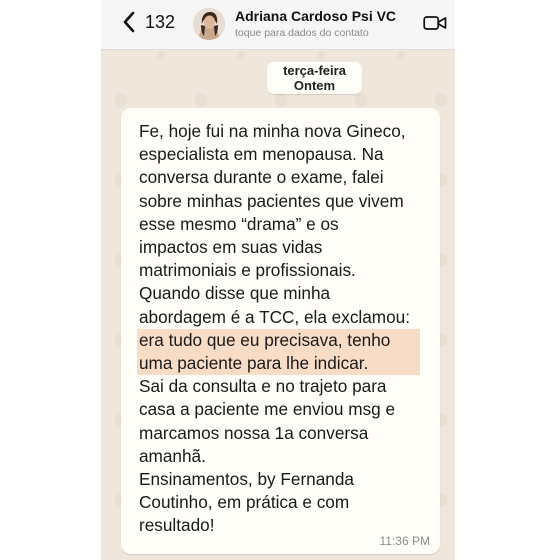 The width and height of the screenshot is (560, 560). Describe the element at coordinates (231, 247) in the screenshot. I see `message-line: impactos em suas vidas` at that location.